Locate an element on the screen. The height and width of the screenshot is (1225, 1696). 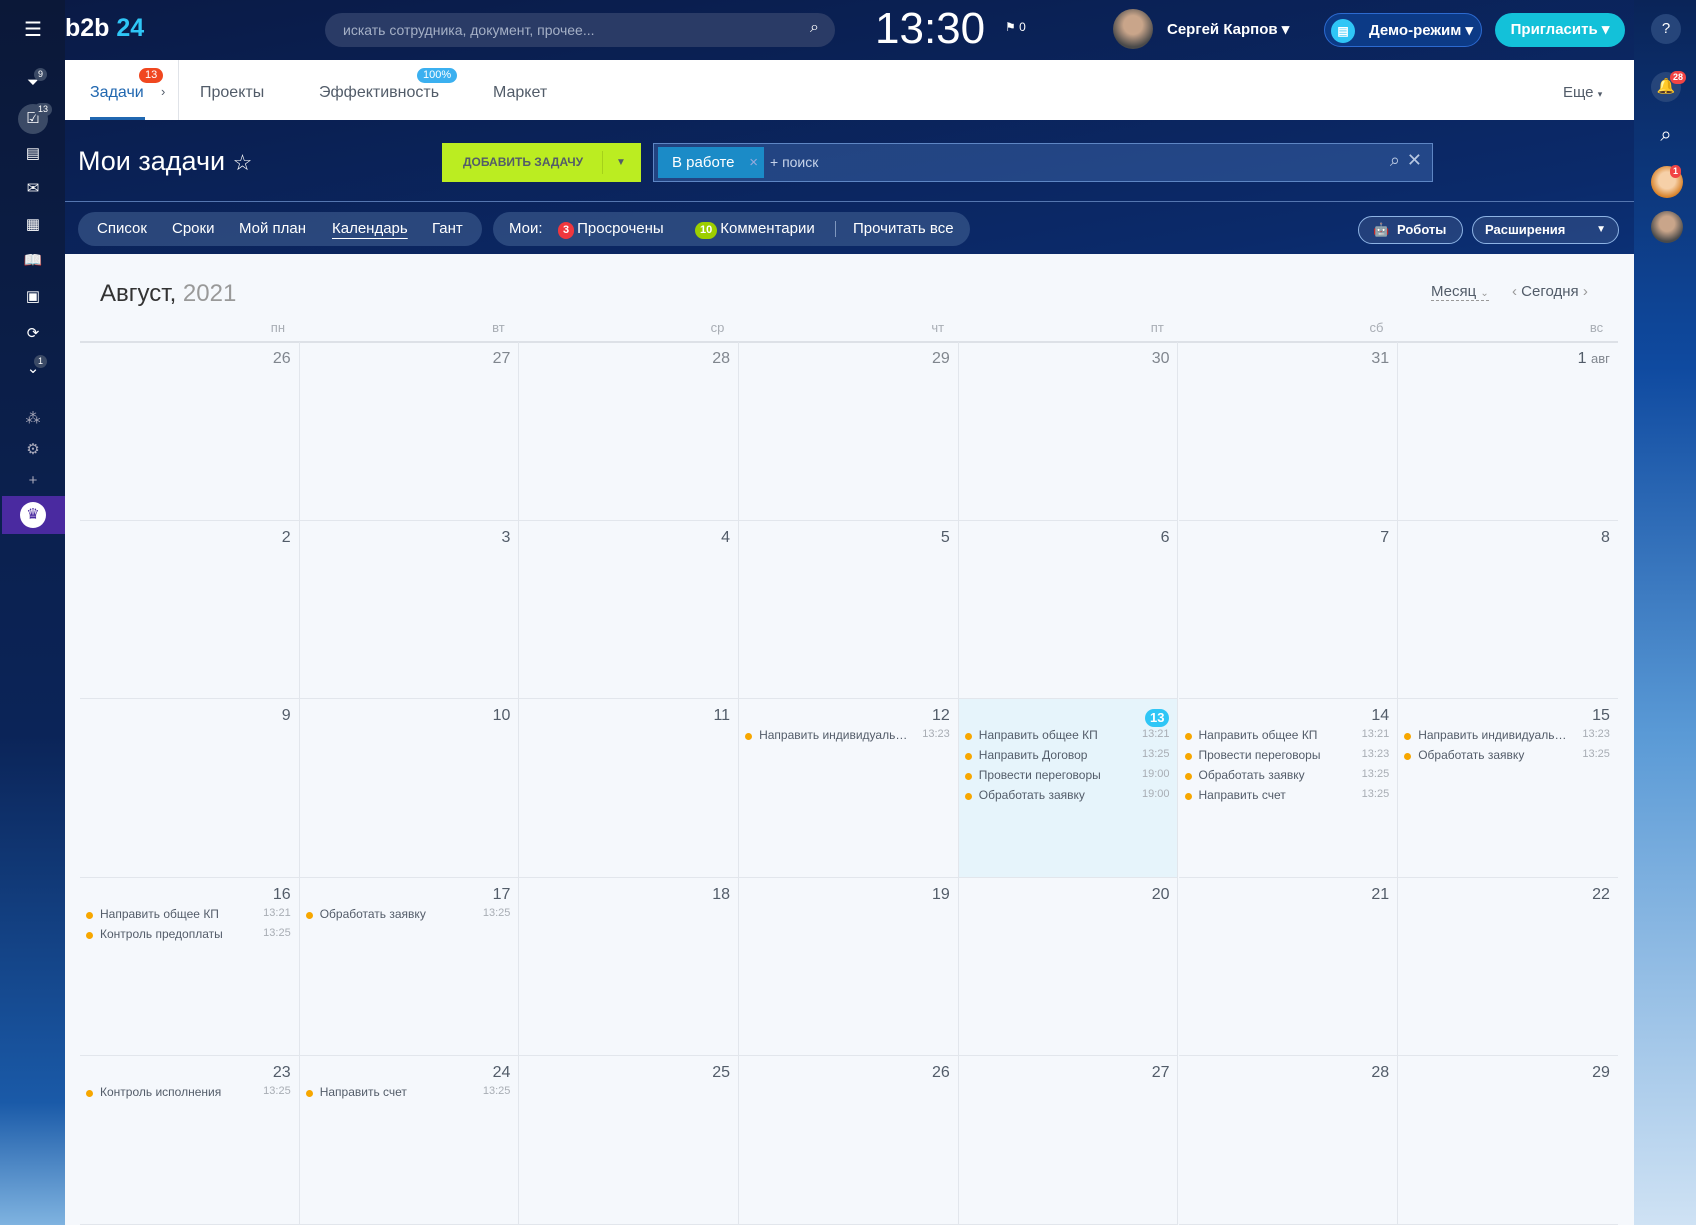
demo-mode-button: ▤ Демо-режим ▾ is located at coordinates (1403, 30).